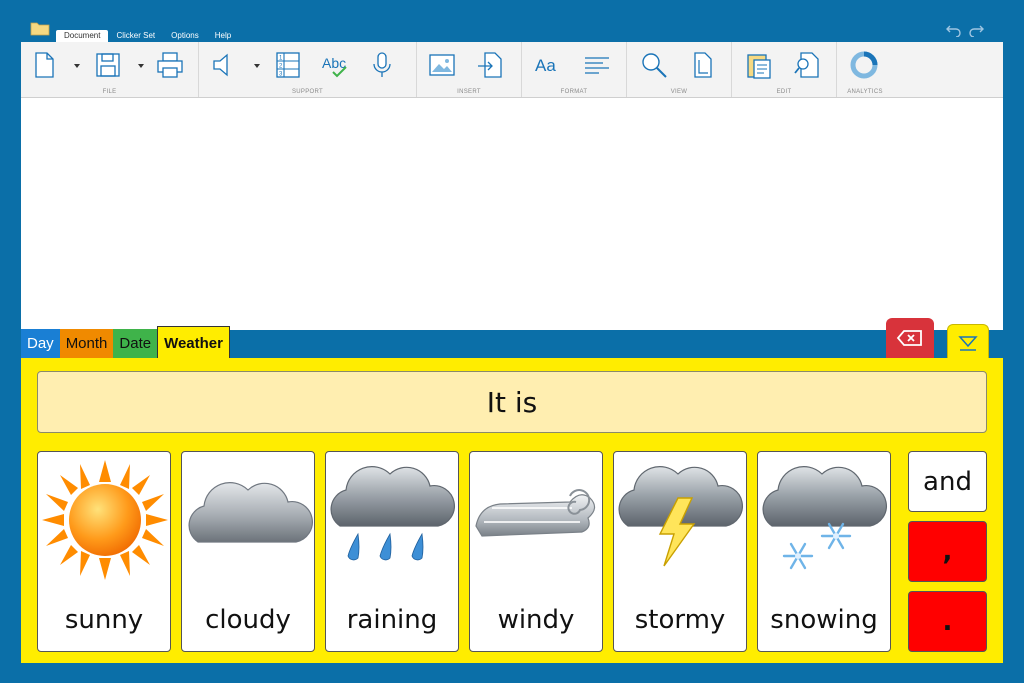  I want to click on font-icon: Aa, so click(545, 65).